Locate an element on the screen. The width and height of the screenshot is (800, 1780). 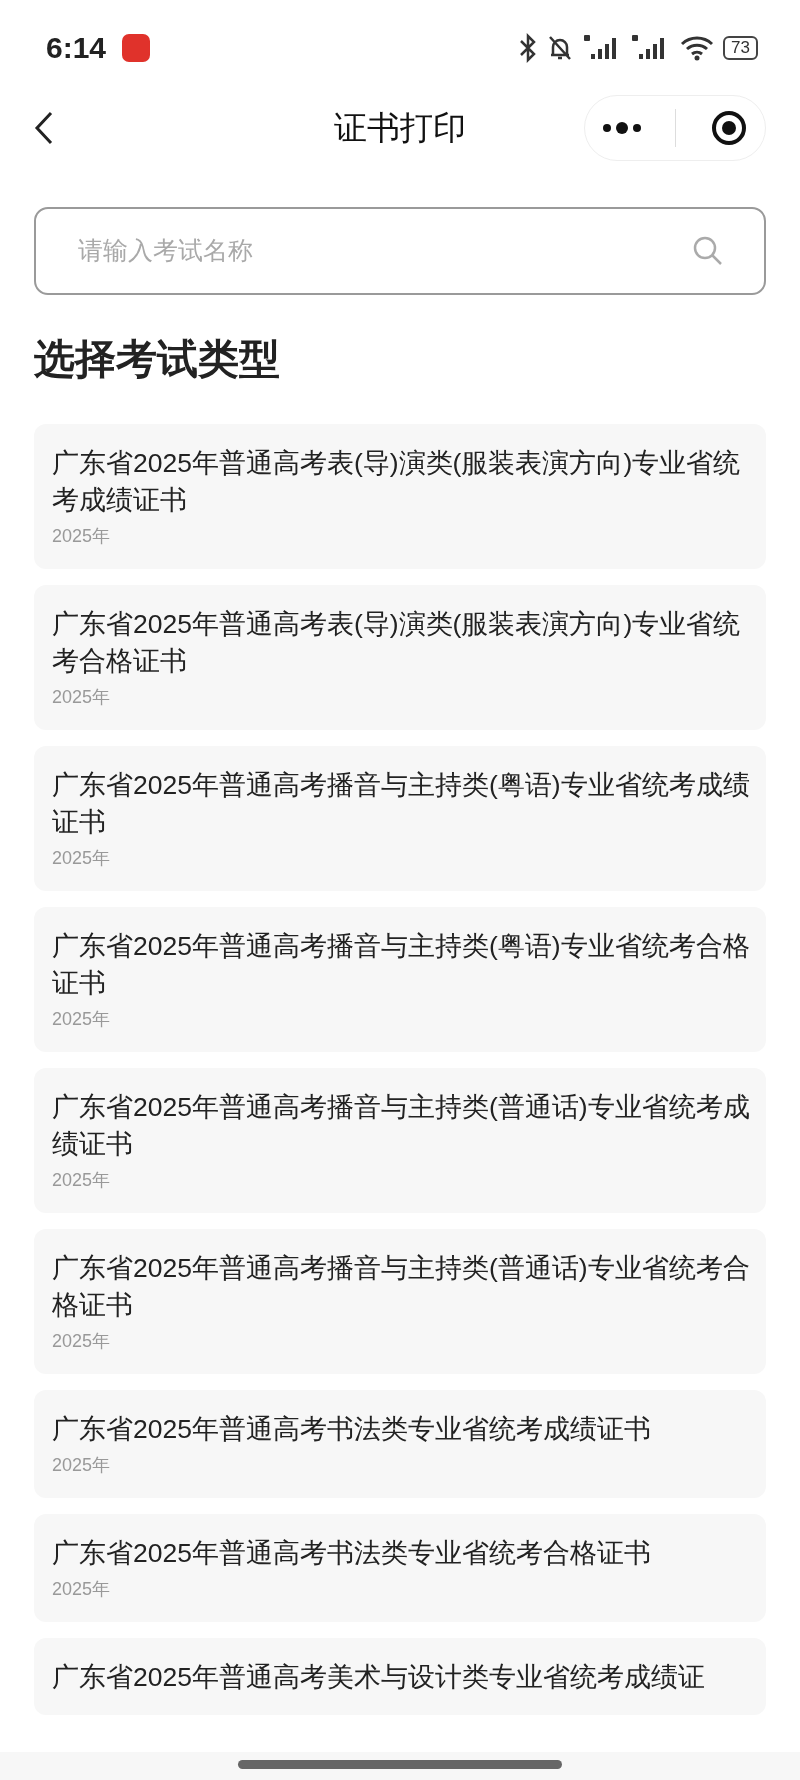
exam-card: 广东省2025年普通高考播音与主持类(普通话)专业省统考成绩证书 2025年 is located at coordinates (400, 1140).